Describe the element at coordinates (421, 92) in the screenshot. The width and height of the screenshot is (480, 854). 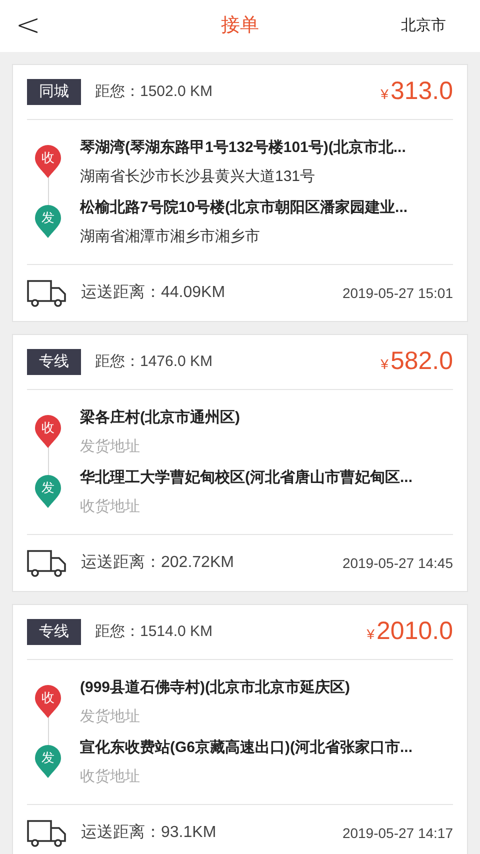
I see `price-text: 313.0` at that location.